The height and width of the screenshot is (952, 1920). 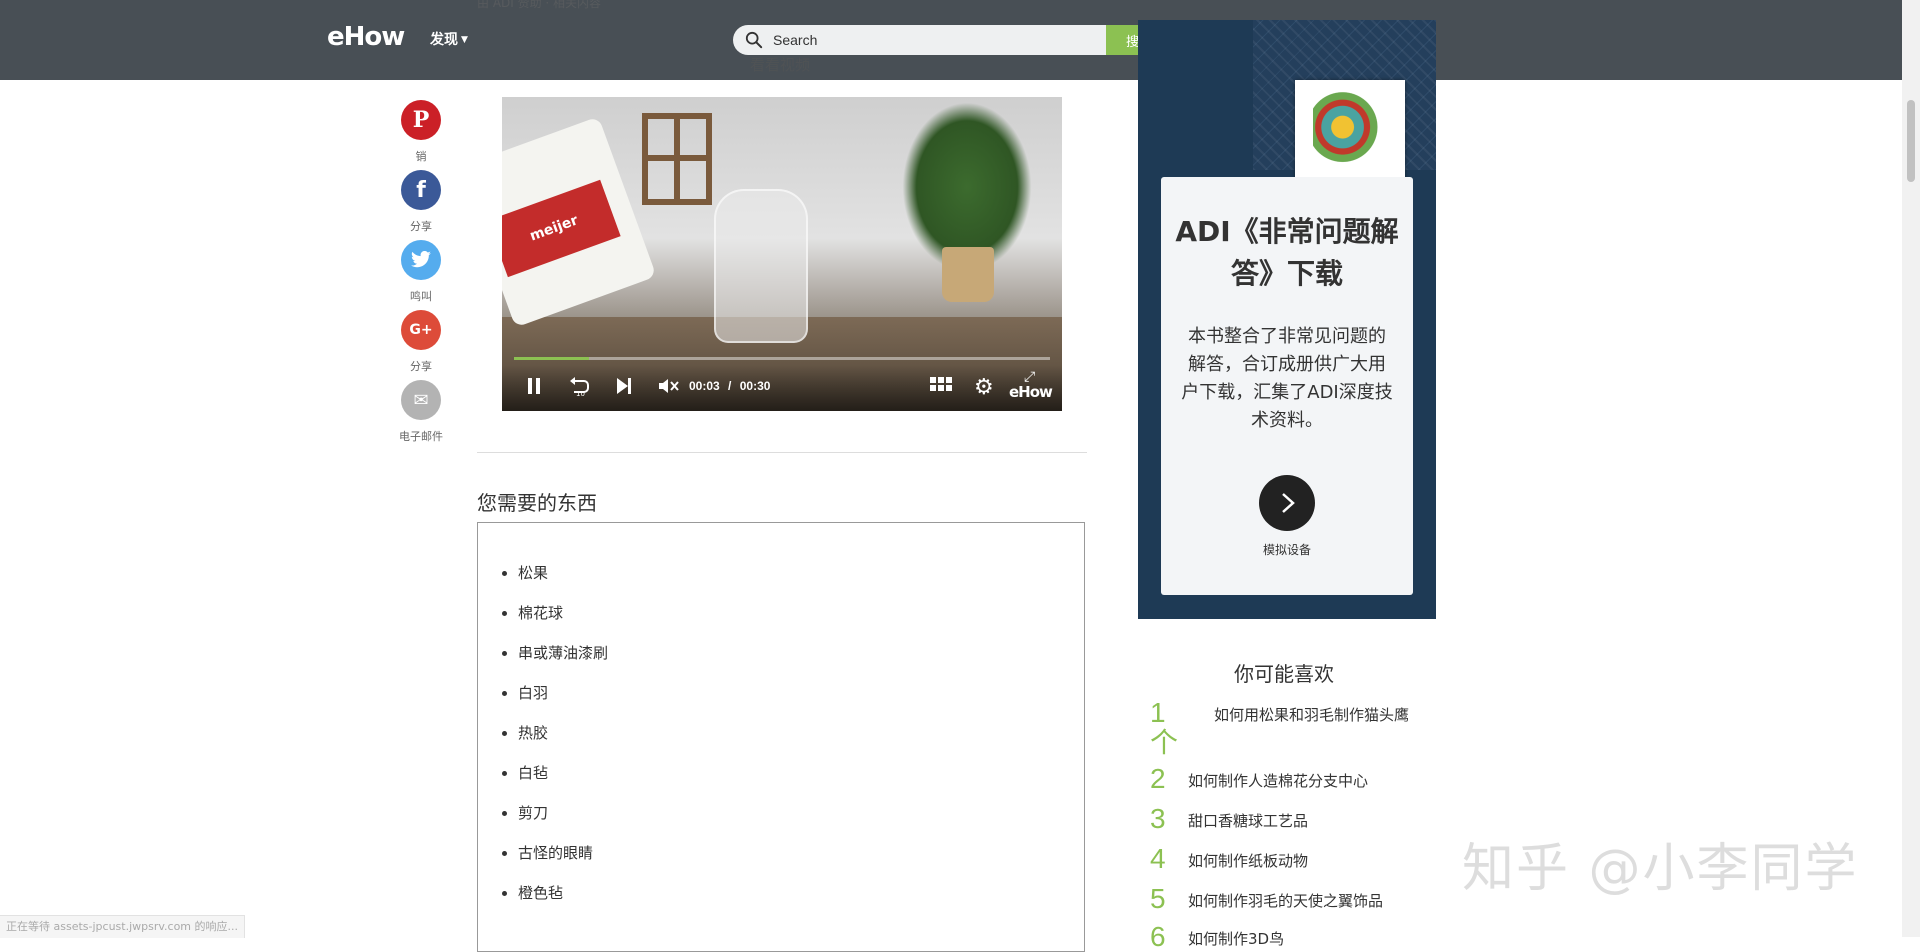 What do you see at coordinates (539, 5) in the screenshot?
I see `faded-breadcrumb: 由 ADI 赞助 · 相关内容` at bounding box center [539, 5].